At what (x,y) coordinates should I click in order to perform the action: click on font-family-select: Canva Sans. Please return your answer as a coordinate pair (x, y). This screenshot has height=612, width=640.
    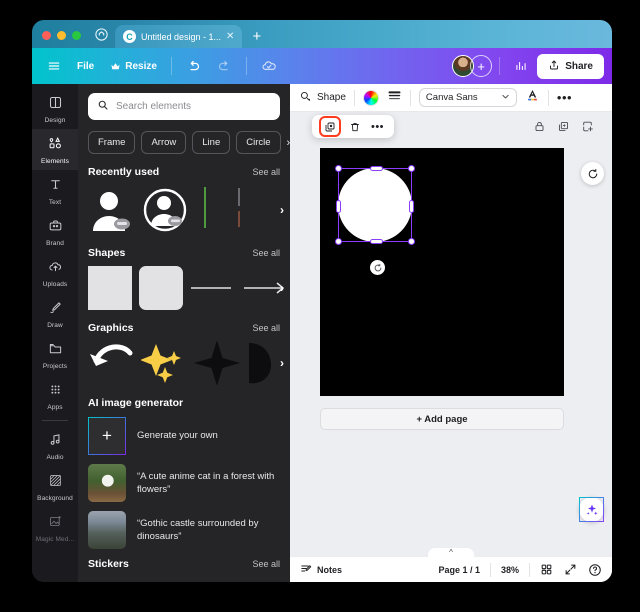
    Looking at the image, I should click on (467, 97).